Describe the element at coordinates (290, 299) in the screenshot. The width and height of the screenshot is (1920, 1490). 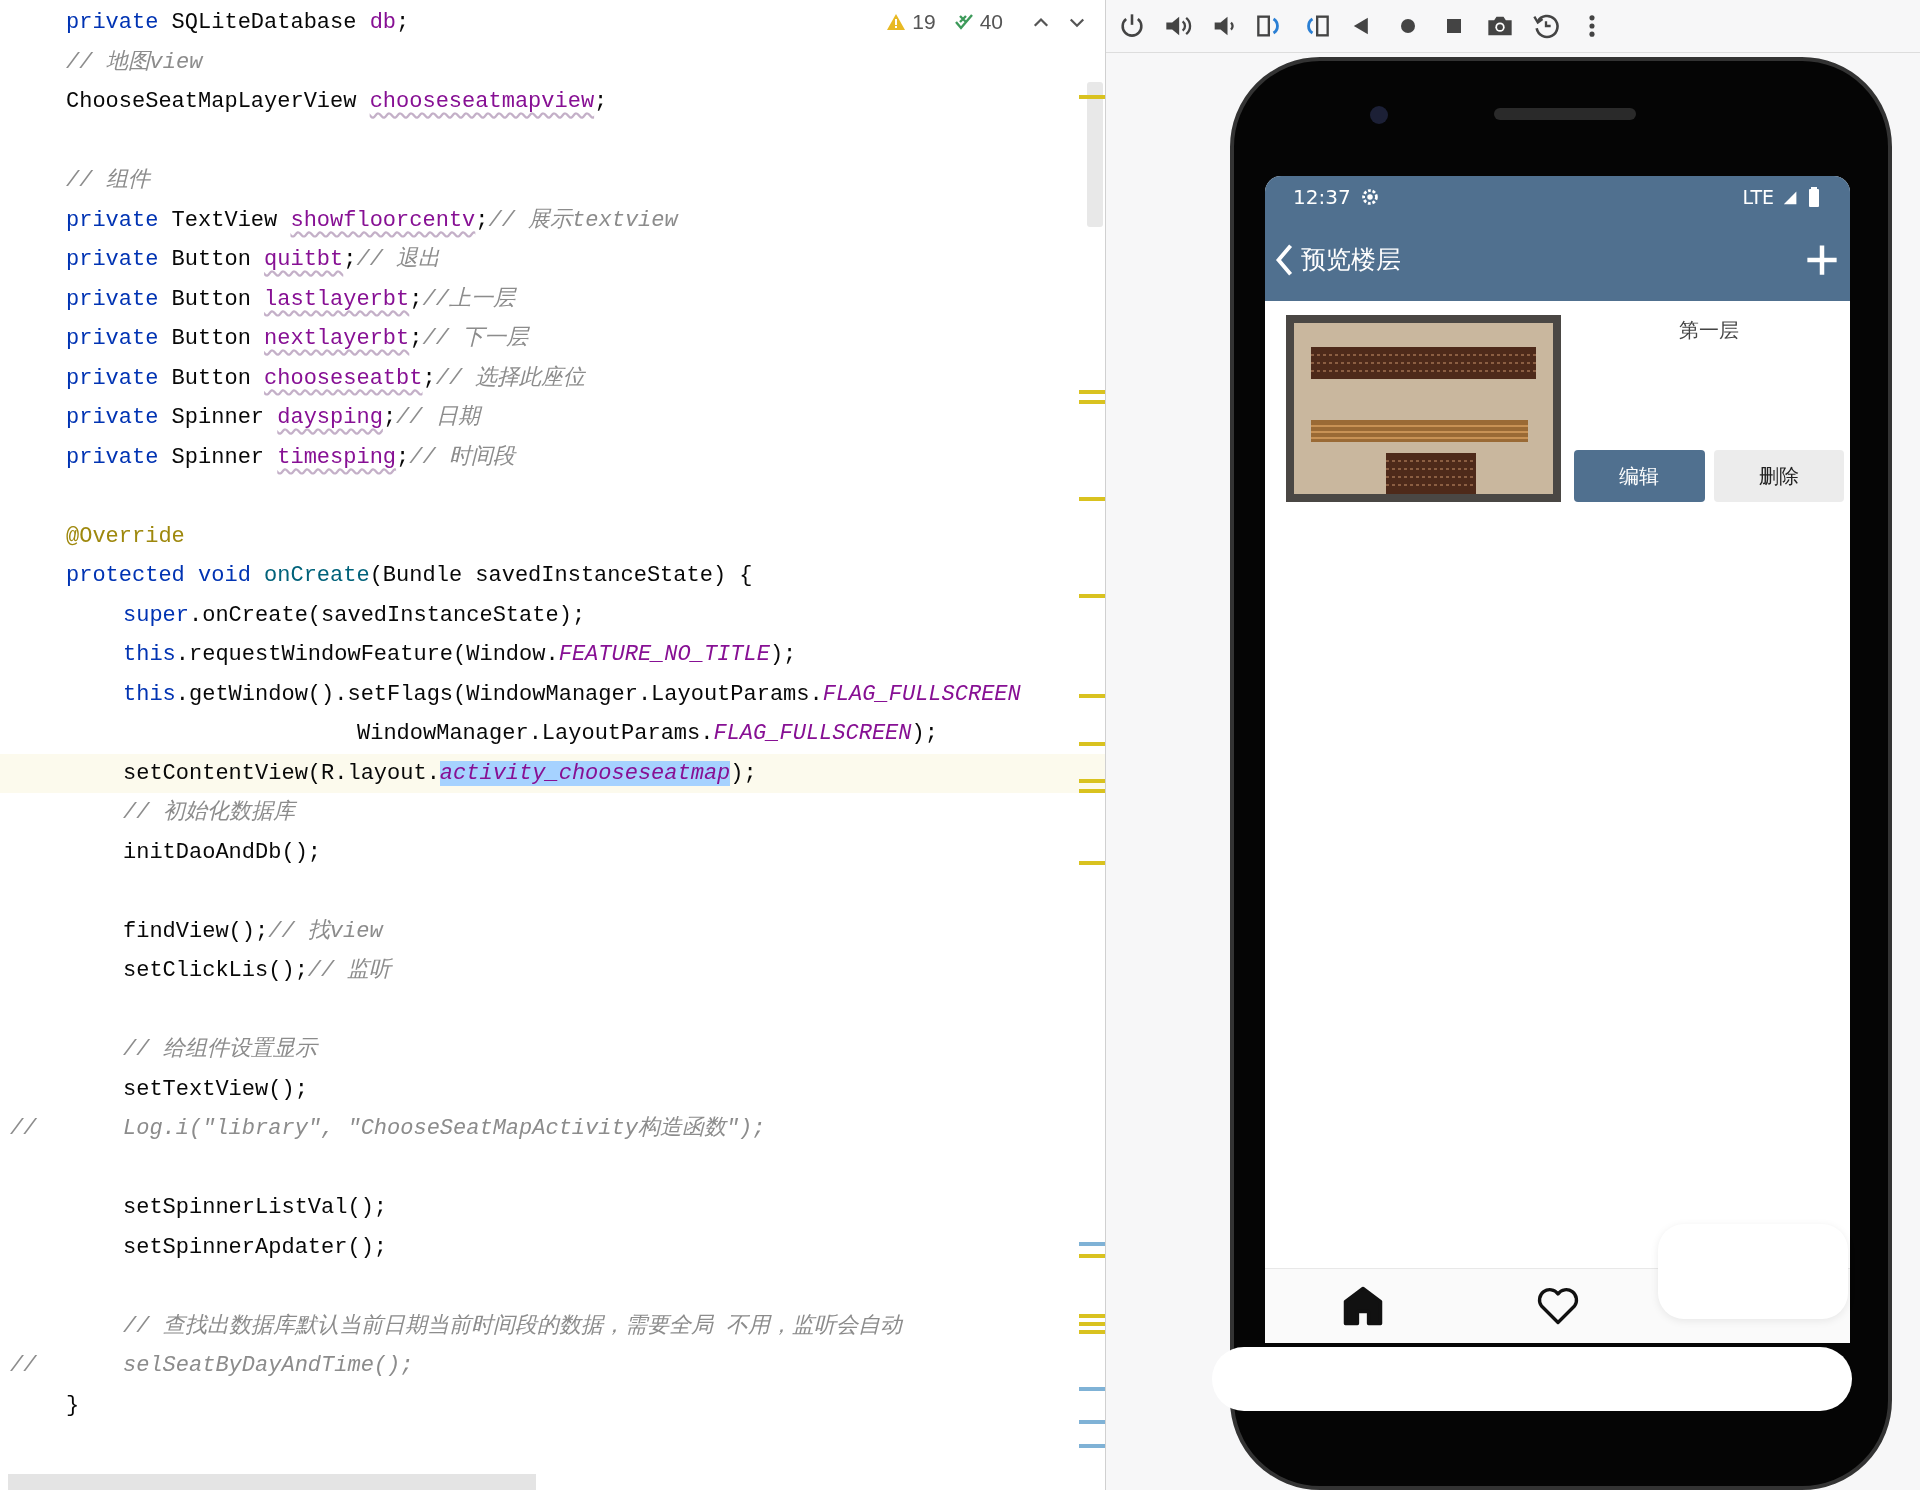
I see `code-line: private Button lastlayerbt;//上一层` at that location.